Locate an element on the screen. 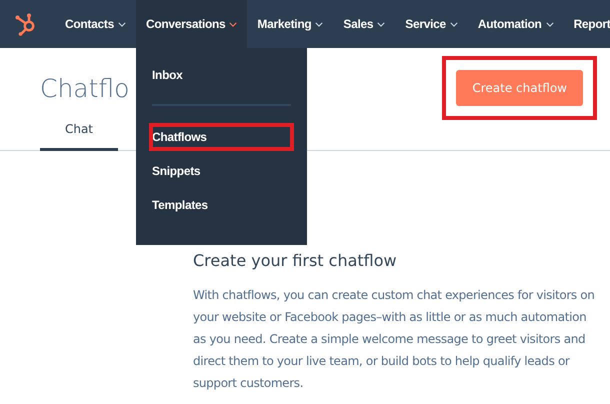  nav-menu-item: Report is located at coordinates (587, 24).